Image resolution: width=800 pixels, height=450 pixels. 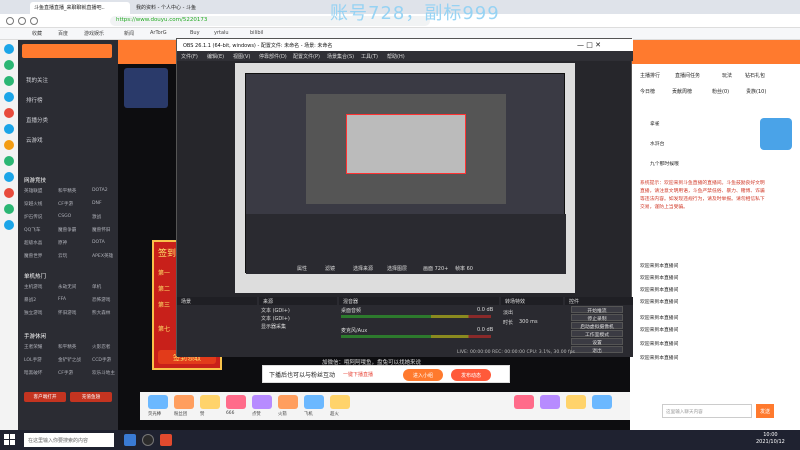 I want to click on obs-menu-item: 配置文件(P), so click(x=306, y=56).